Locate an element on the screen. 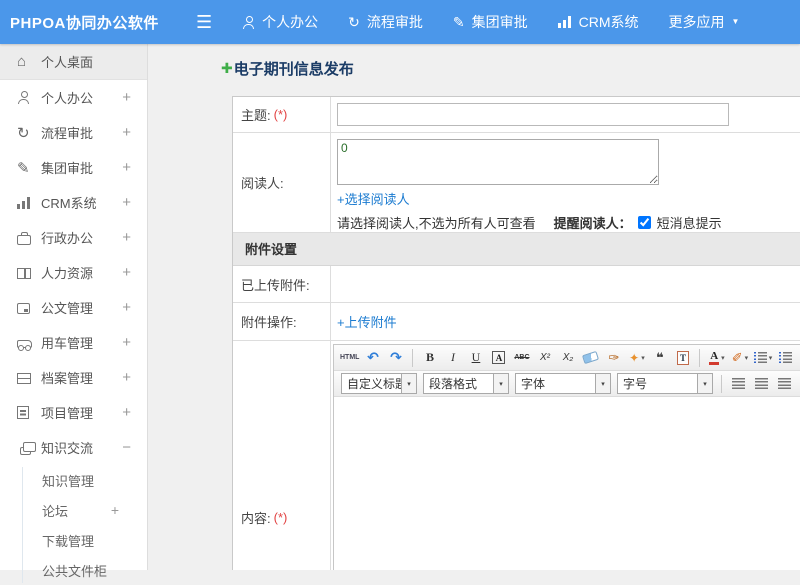  sidebar-item-hr: 人力资源 + is located at coordinates (73, 272).